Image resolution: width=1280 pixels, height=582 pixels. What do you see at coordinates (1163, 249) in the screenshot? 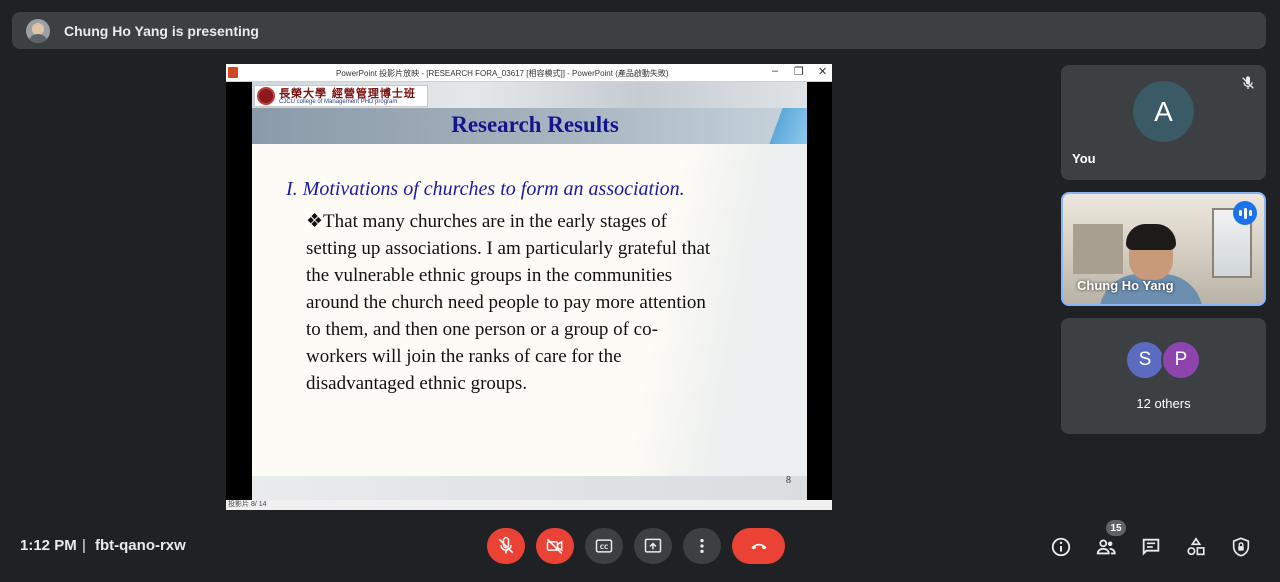
I see `participant-tile-speaker: Chung Ho Yang` at bounding box center [1163, 249].